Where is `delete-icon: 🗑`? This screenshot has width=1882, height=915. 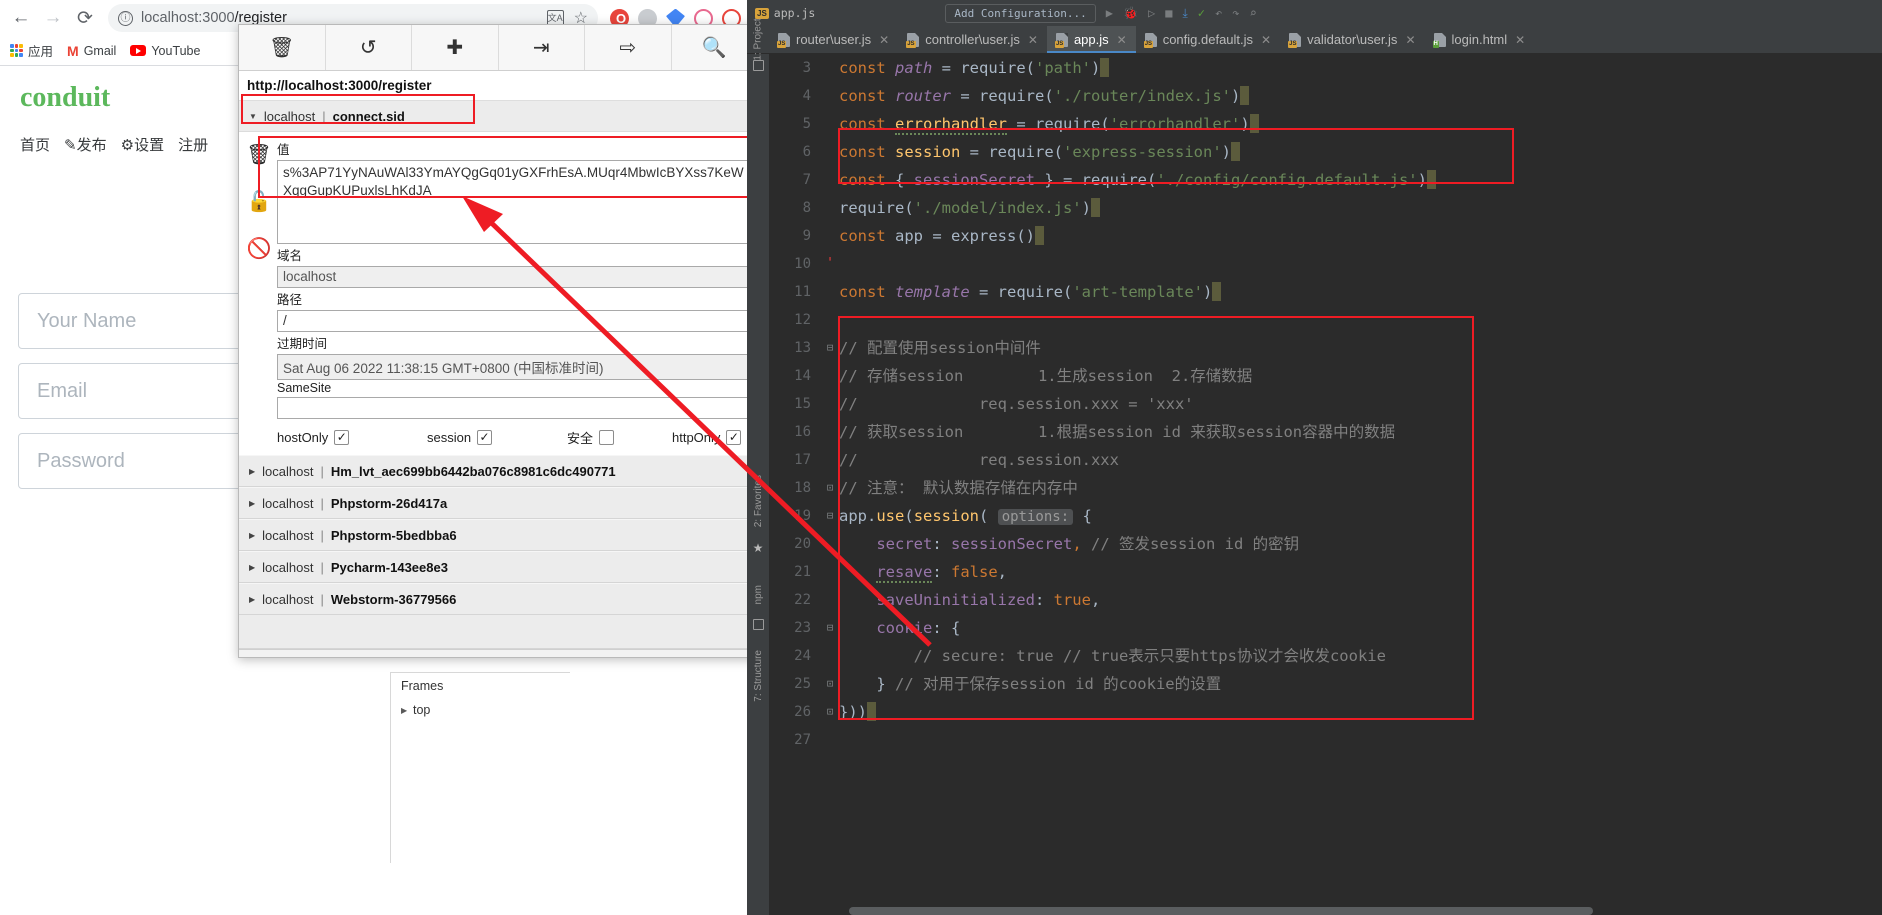 delete-icon: 🗑 is located at coordinates (282, 47).